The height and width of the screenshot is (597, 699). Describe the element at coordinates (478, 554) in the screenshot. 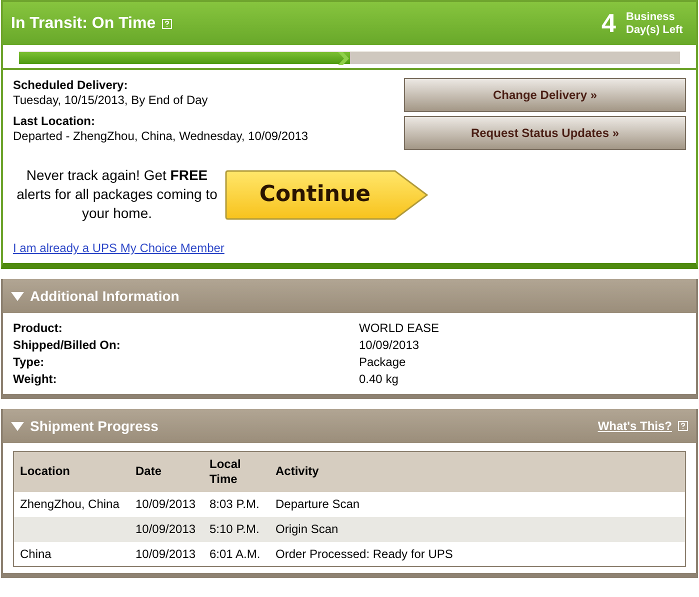

I see `table-cell: Order Processed: Ready for UPS` at that location.